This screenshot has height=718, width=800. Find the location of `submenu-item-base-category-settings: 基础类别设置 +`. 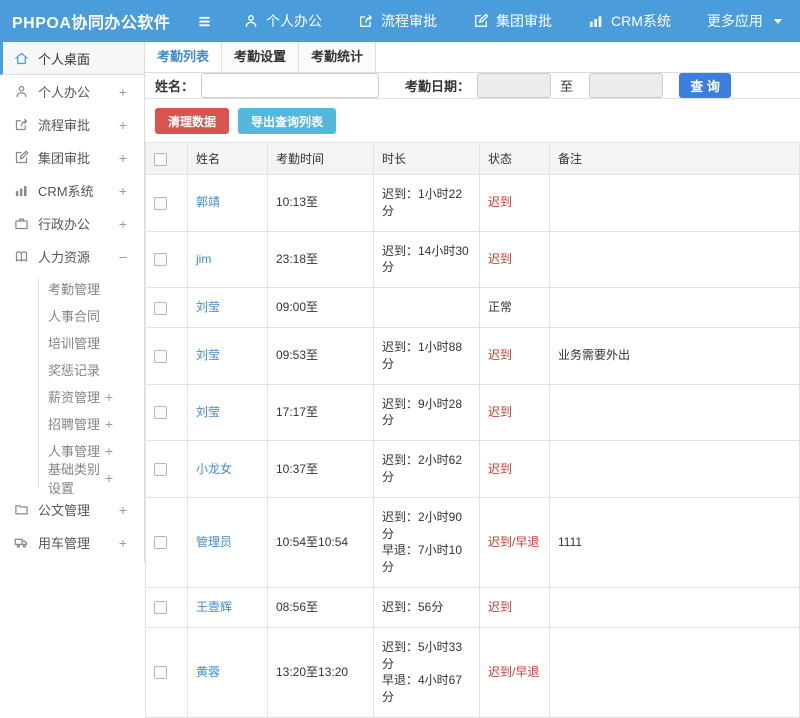

submenu-item-base-category-settings: 基础类别设置 + is located at coordinates (72, 479).